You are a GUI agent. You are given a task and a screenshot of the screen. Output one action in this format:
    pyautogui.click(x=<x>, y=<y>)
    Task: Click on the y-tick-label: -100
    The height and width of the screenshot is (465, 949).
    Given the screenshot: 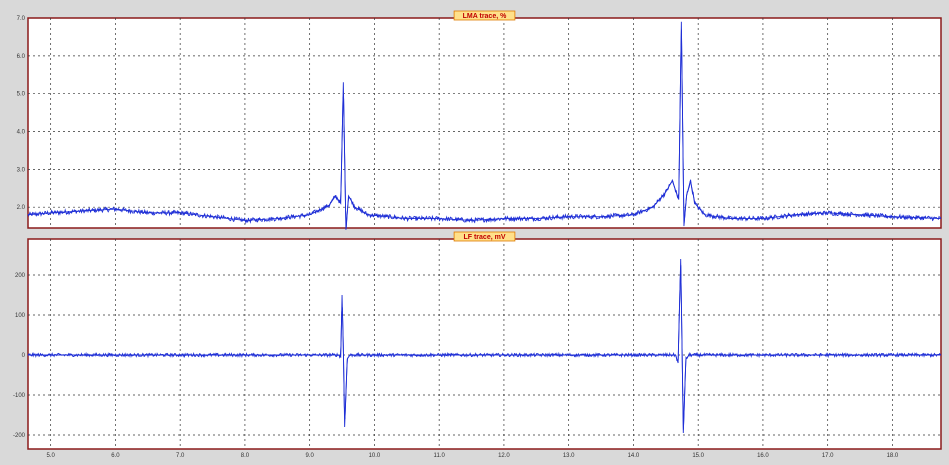 What is the action you would take?
    pyautogui.click(x=19, y=396)
    